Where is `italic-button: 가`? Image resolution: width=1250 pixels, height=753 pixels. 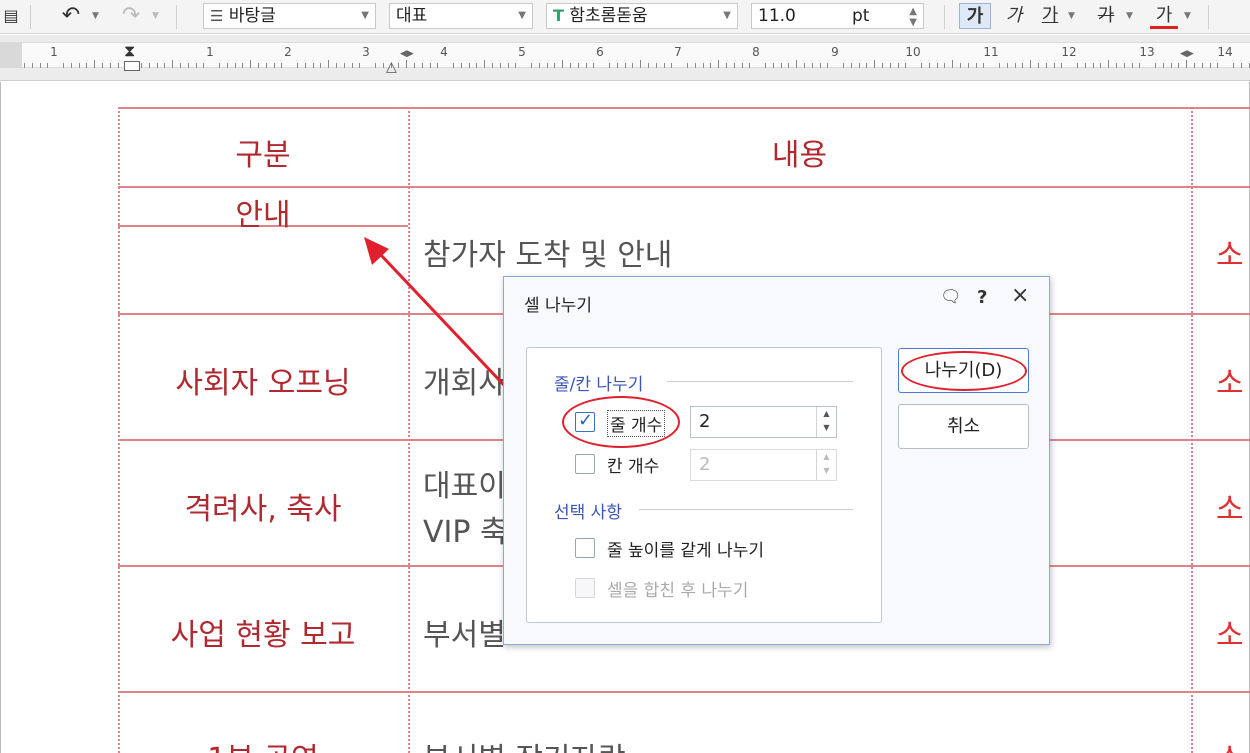 italic-button: 가 is located at coordinates (1014, 16).